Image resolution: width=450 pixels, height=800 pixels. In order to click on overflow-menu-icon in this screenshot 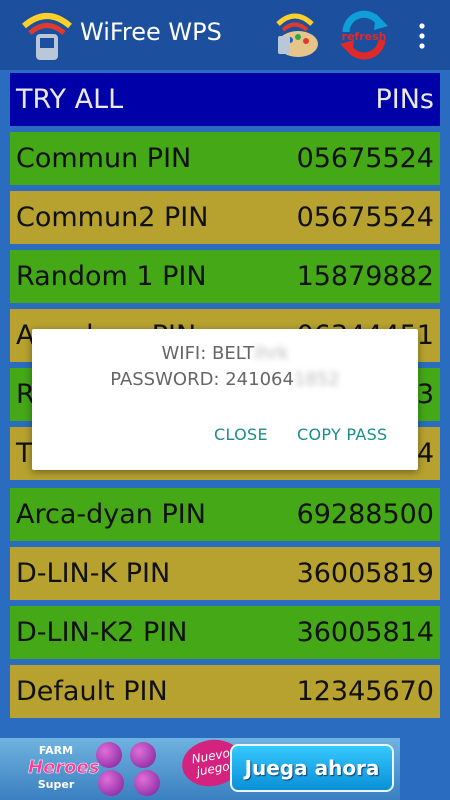, I will do `click(422, 36)`.